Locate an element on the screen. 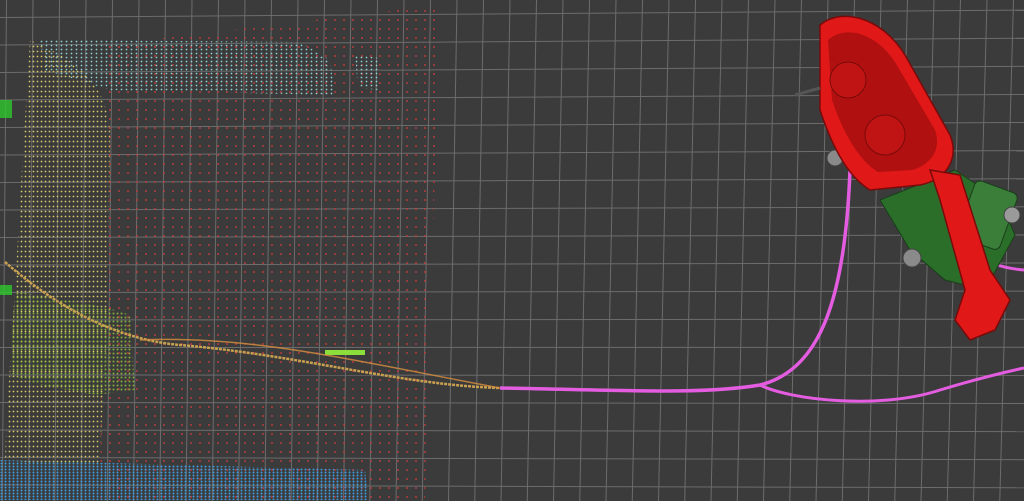  return-path-line is located at coordinates (891, 384).